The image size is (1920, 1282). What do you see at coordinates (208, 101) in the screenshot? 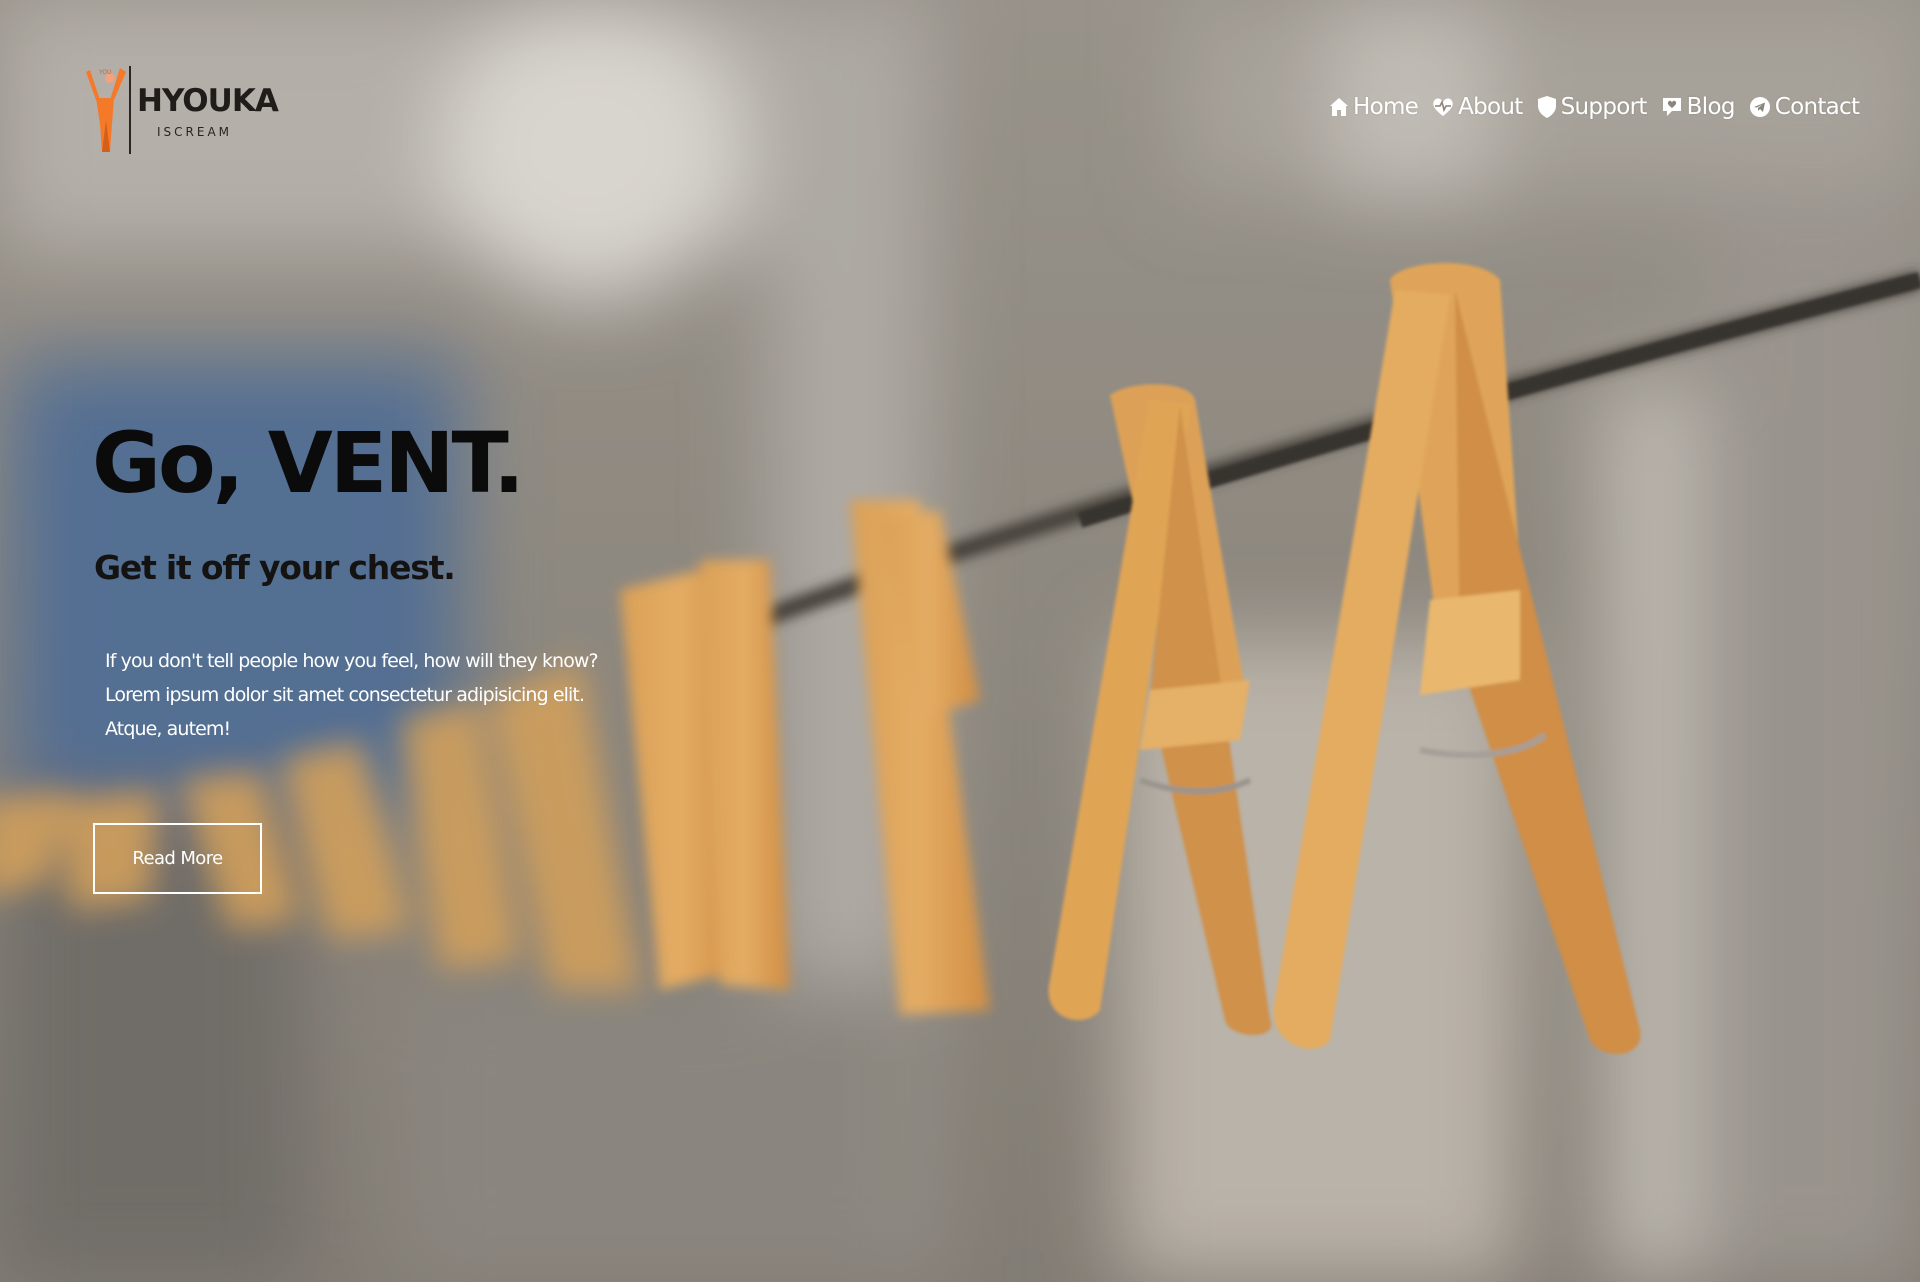
I see `brand-name: HYOUKA` at bounding box center [208, 101].